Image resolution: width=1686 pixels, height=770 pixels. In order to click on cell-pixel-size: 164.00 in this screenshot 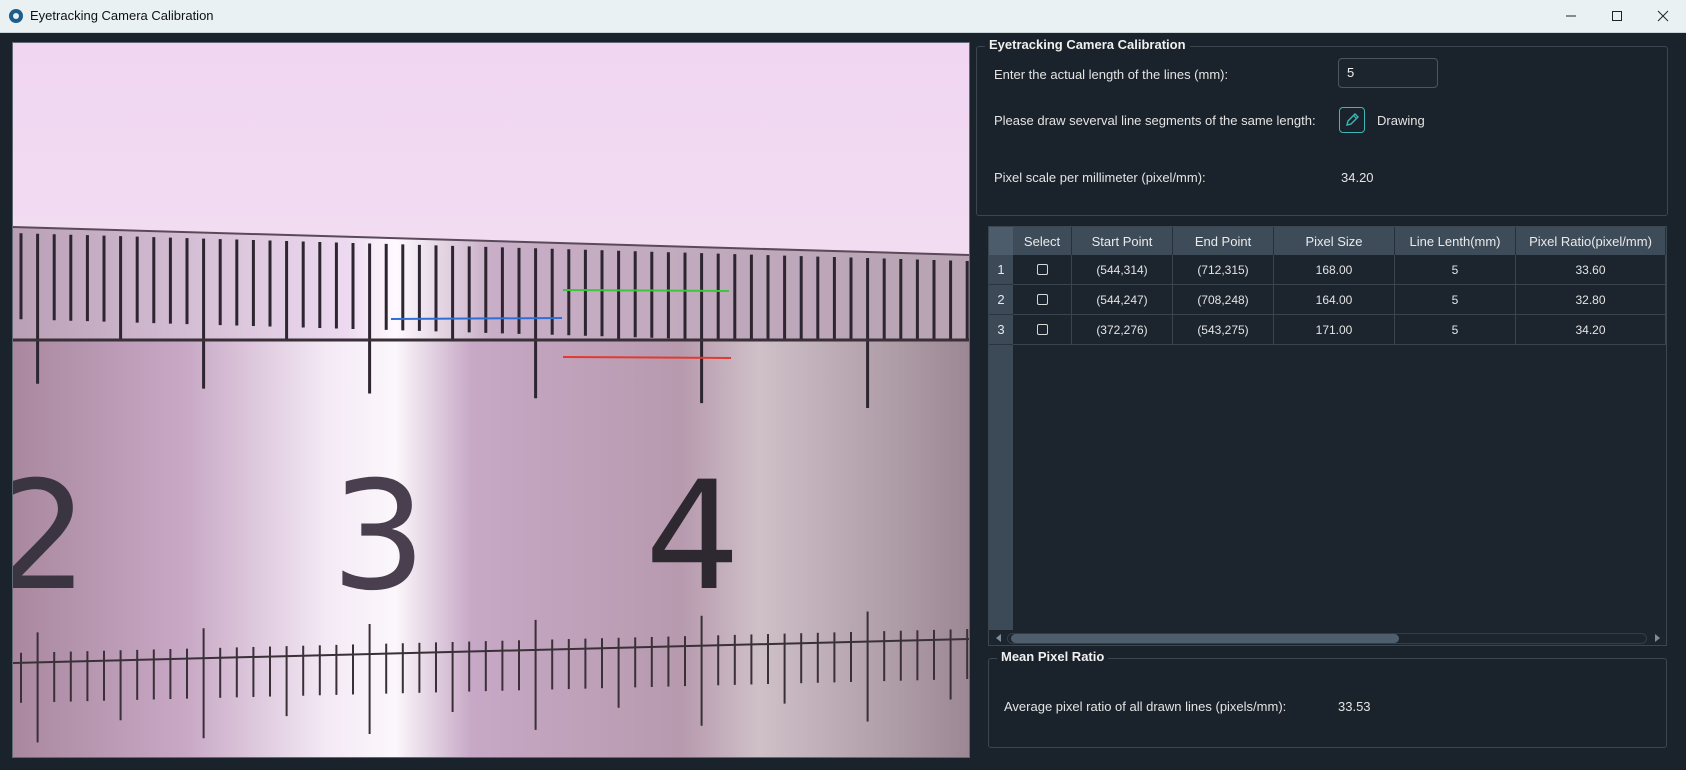, I will do `click(1334, 300)`.